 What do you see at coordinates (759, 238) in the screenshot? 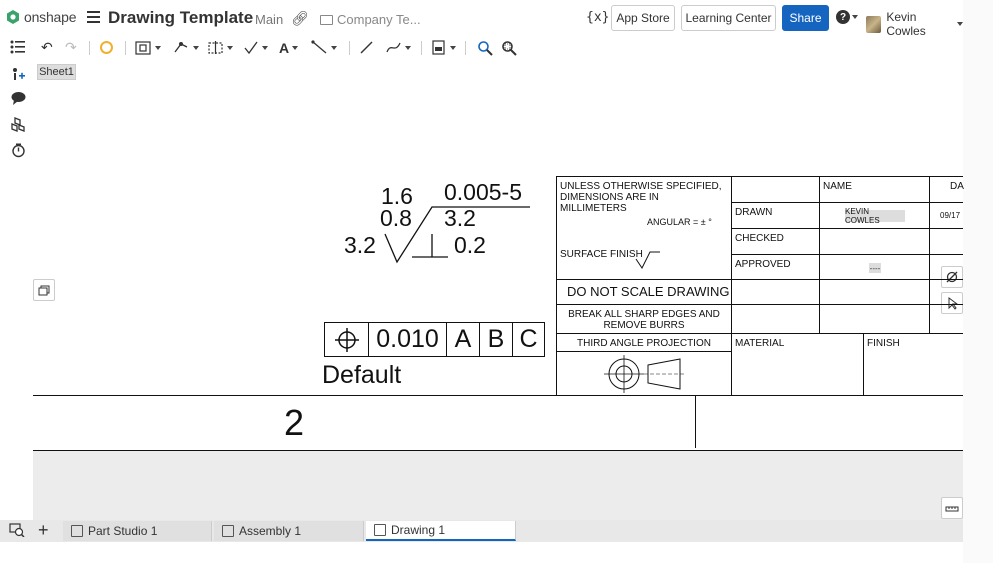
I see `checked-label: CHECKED` at bounding box center [759, 238].